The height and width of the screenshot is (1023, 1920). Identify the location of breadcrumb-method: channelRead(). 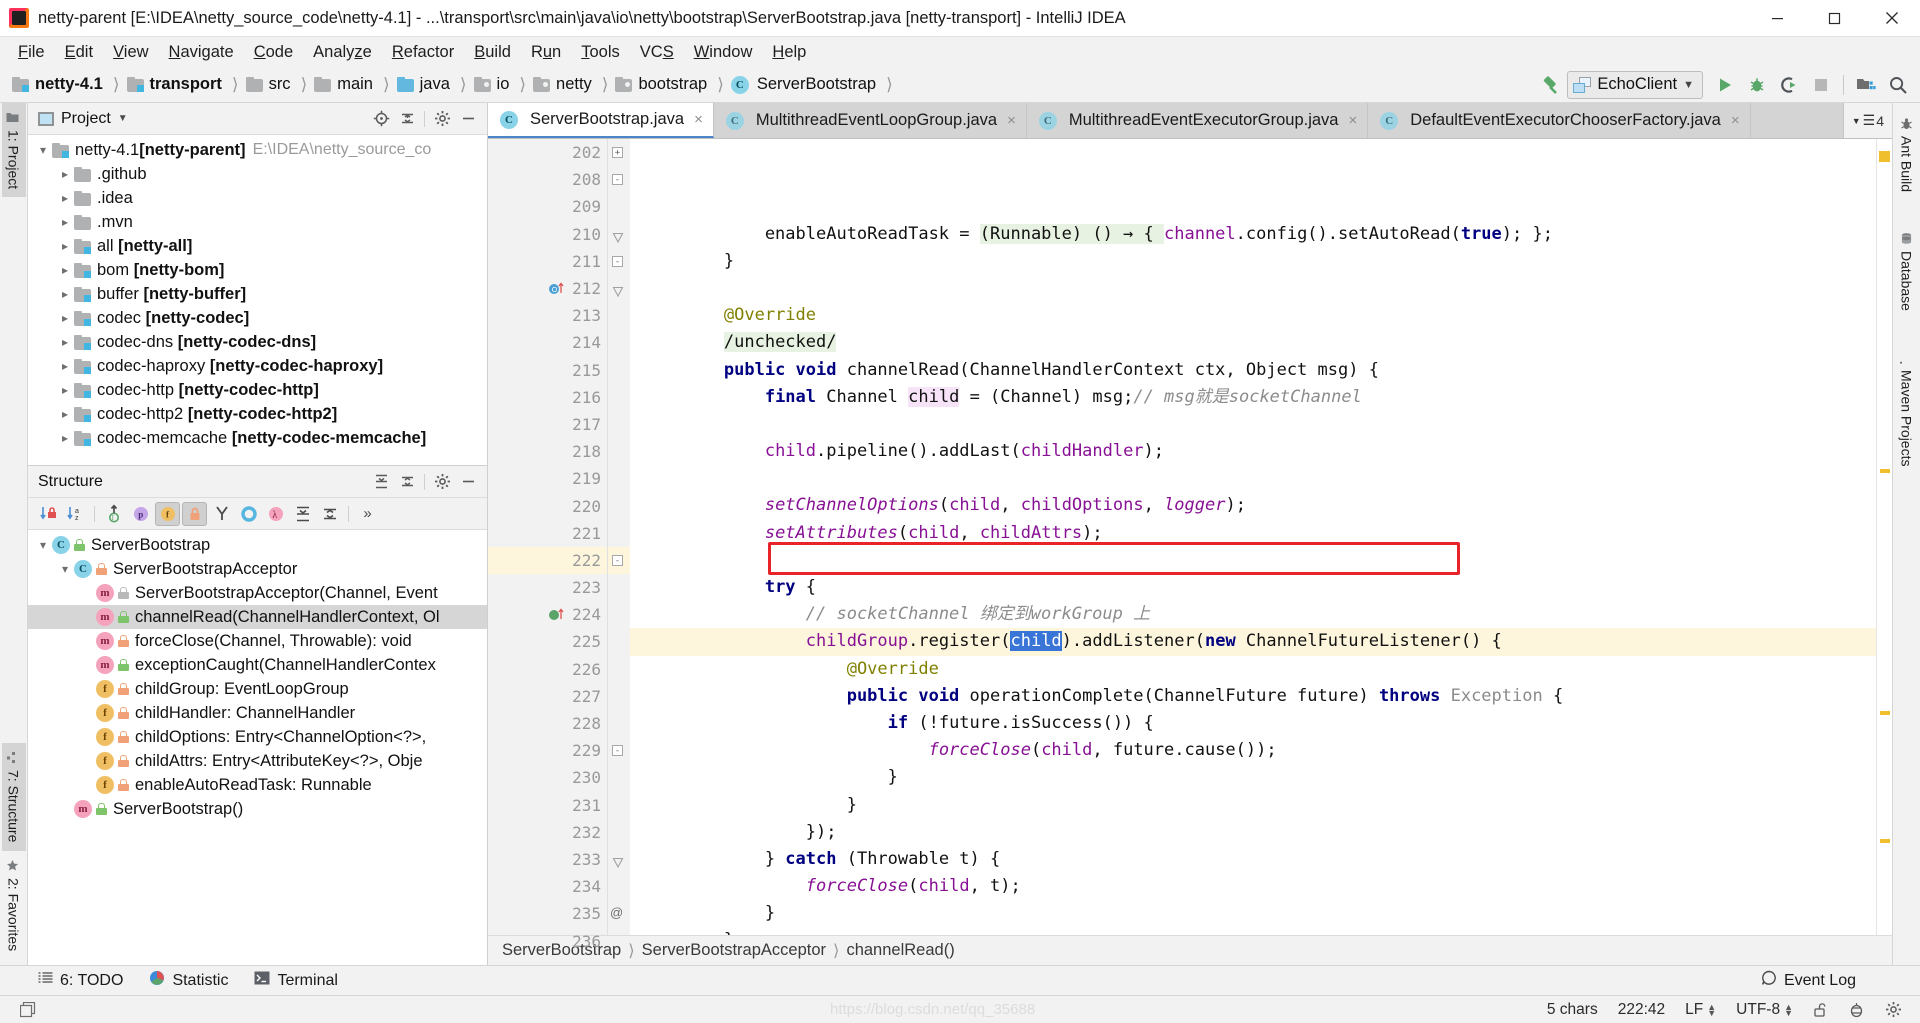
(900, 950).